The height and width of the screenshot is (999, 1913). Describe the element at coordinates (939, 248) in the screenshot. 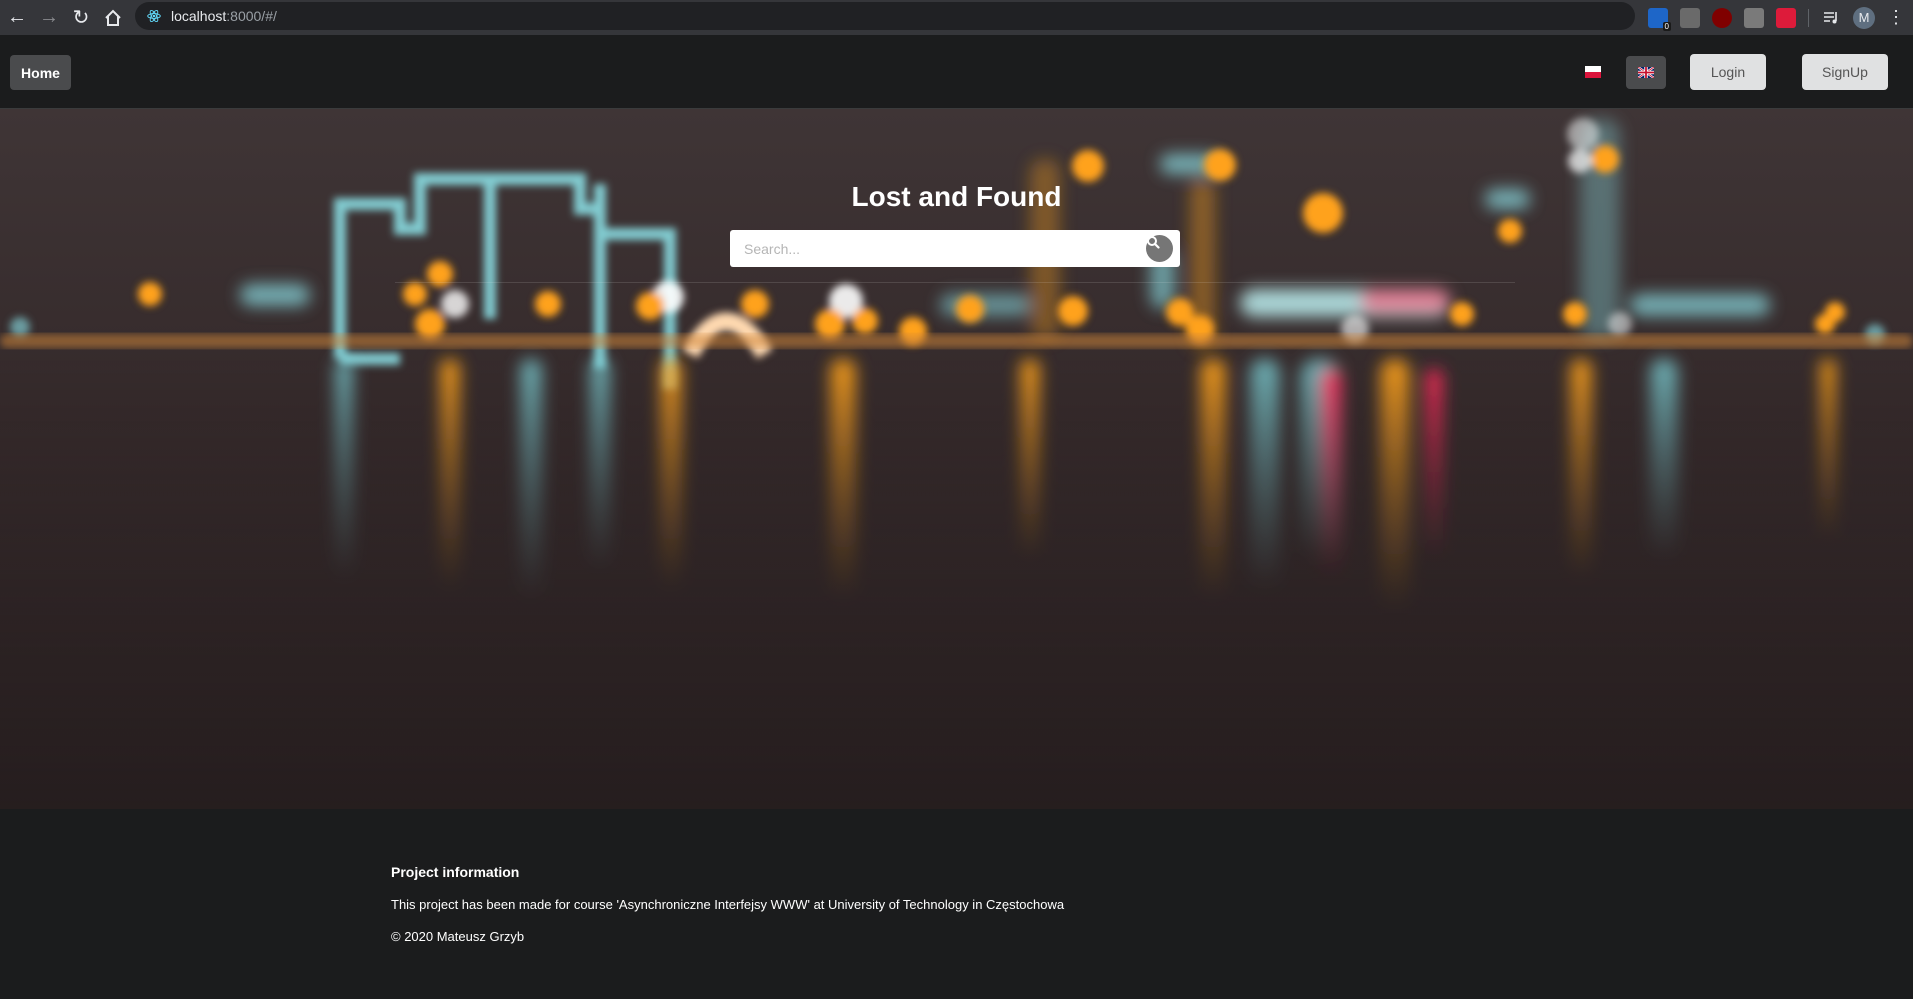

I see `search-input` at that location.